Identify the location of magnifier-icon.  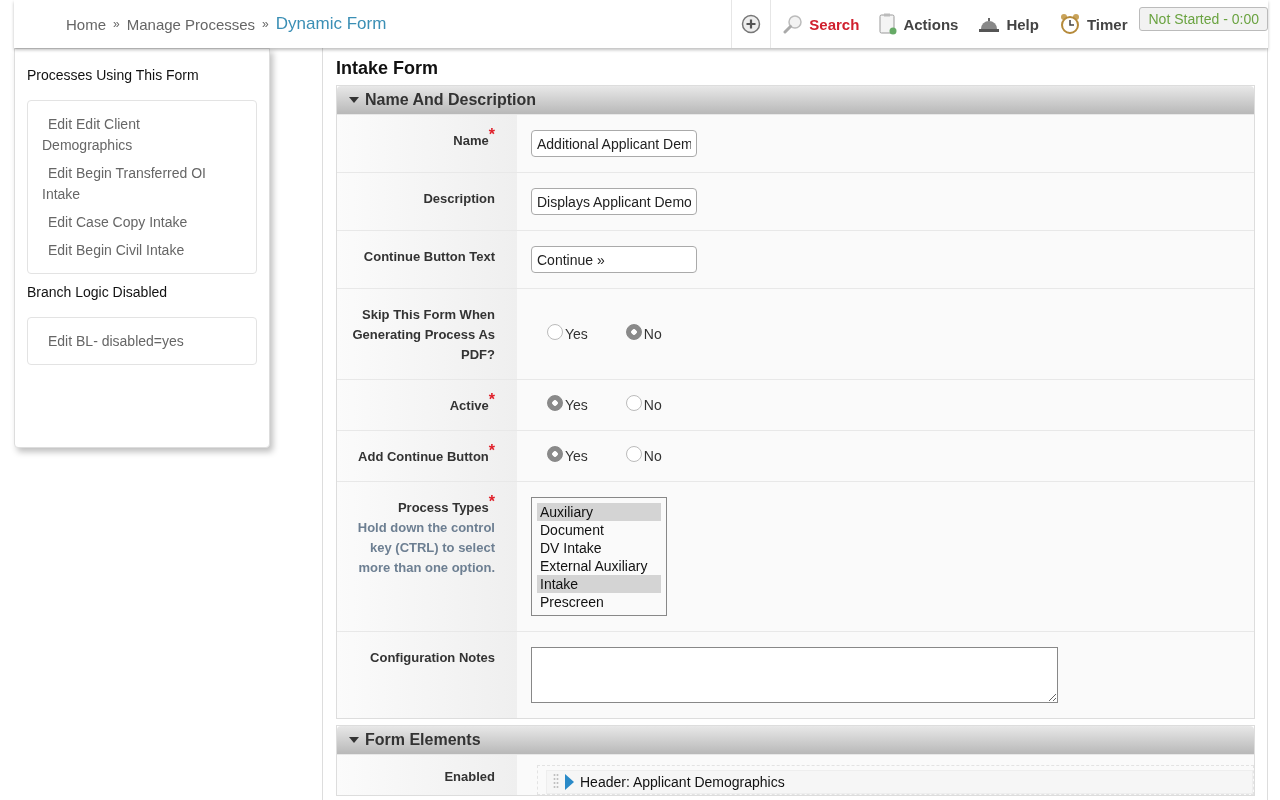
(793, 24).